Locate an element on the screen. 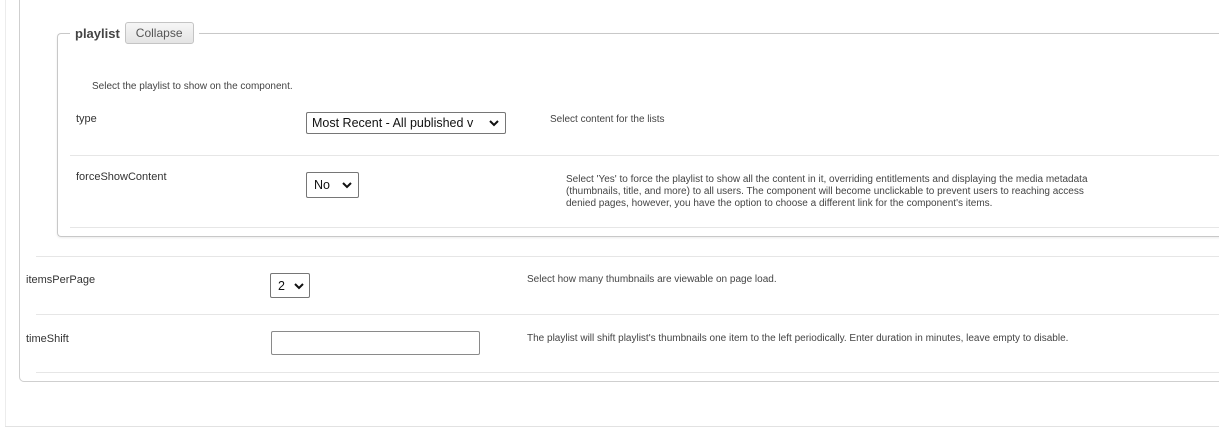 This screenshot has width=1219, height=439. type-label: type is located at coordinates (86, 119).